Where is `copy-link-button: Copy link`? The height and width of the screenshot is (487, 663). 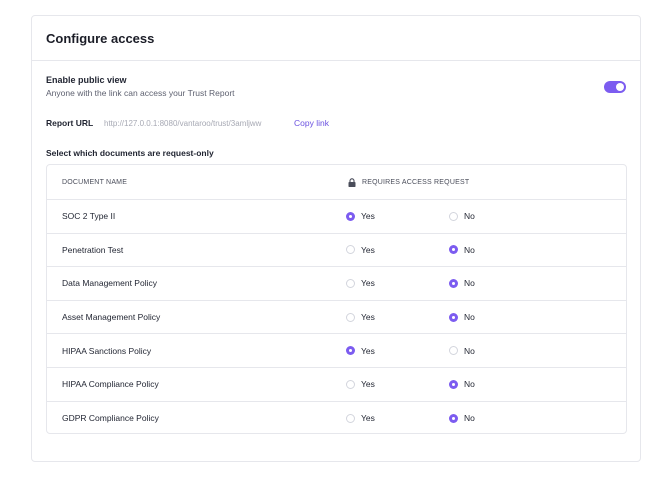
copy-link-button: Copy link is located at coordinates (311, 123).